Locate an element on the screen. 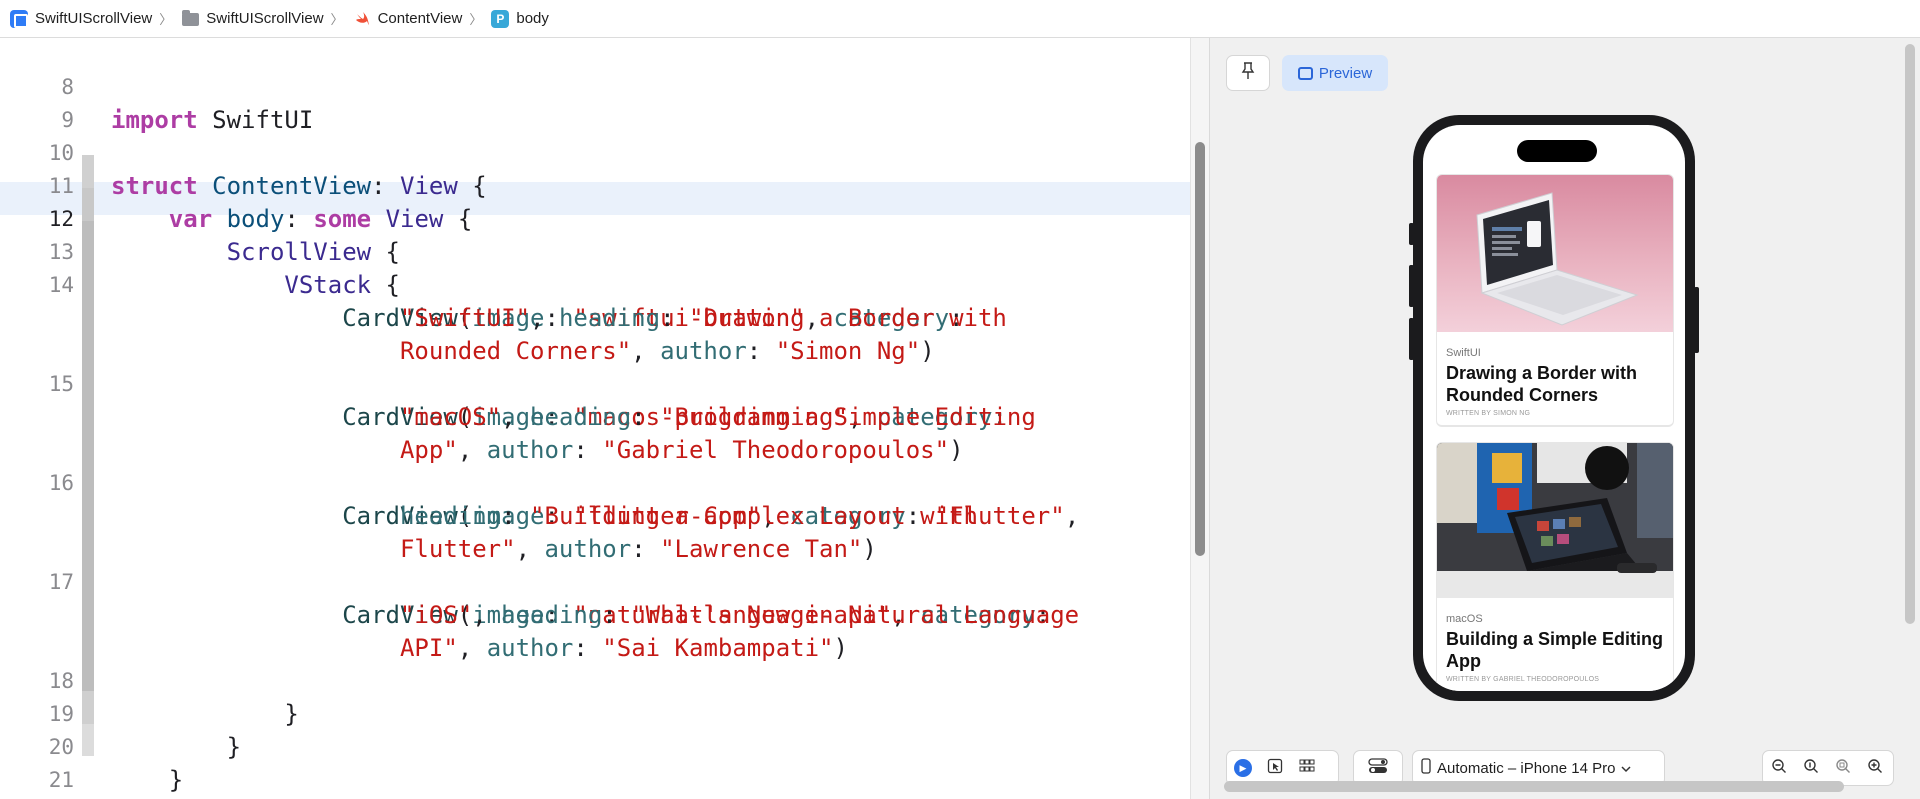 The image size is (1920, 799). app-project-icon is located at coordinates (19, 18).